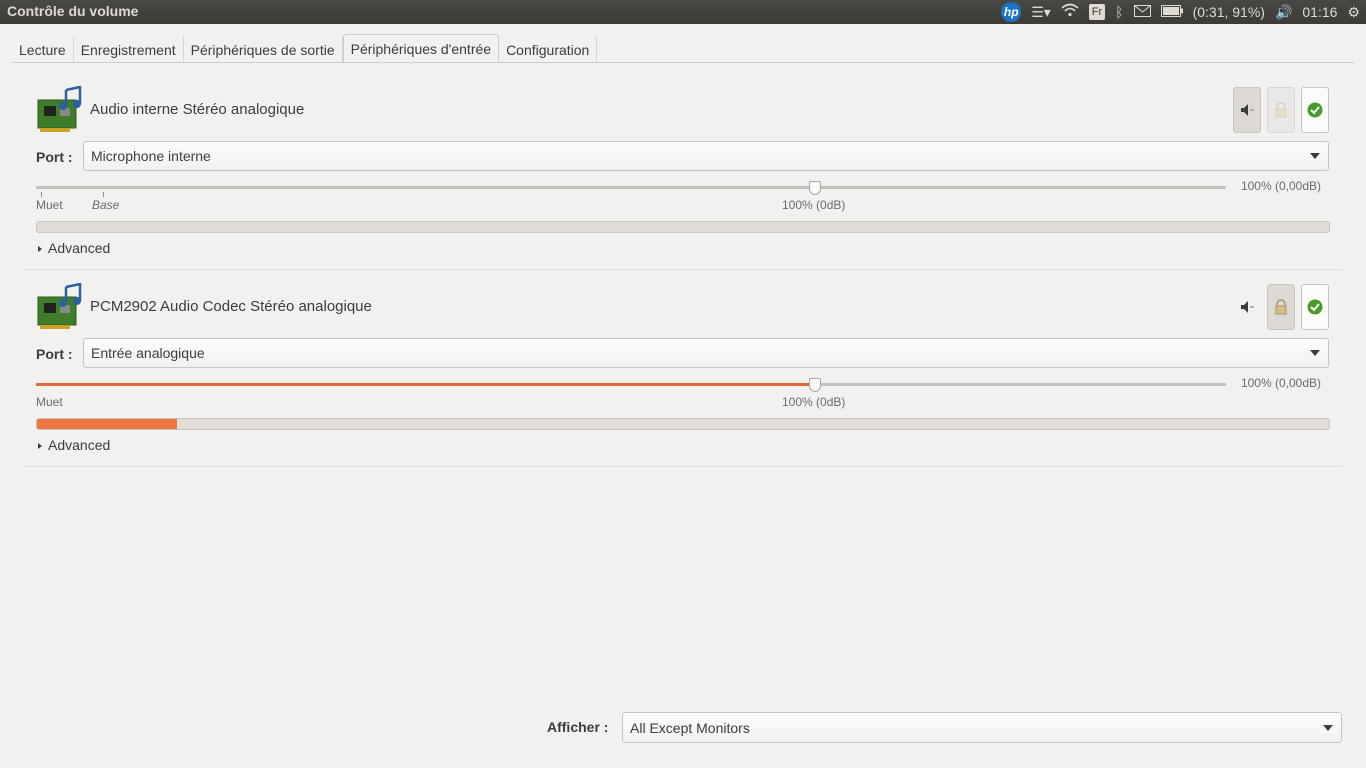 The height and width of the screenshot is (768, 1366). Describe the element at coordinates (1142, 12) in the screenshot. I see `mail-icon` at that location.